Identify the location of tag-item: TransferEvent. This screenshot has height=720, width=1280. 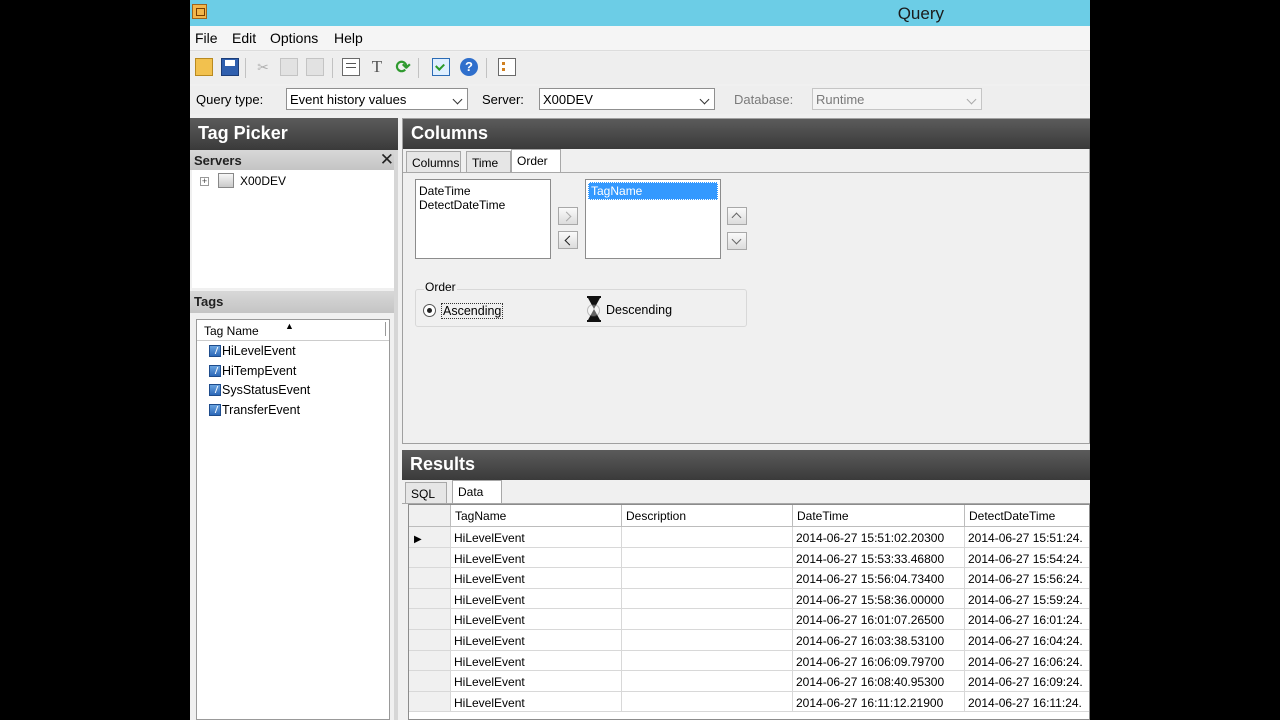
(254, 410).